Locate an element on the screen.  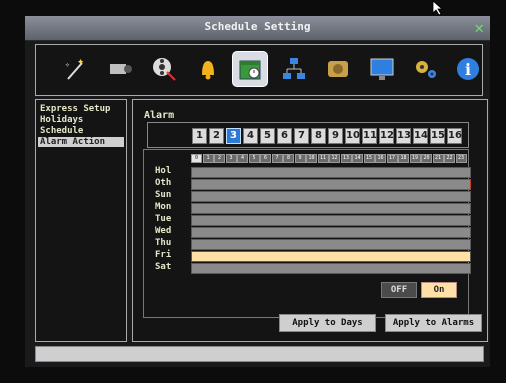
day-bar-mon is located at coordinates (331, 208).